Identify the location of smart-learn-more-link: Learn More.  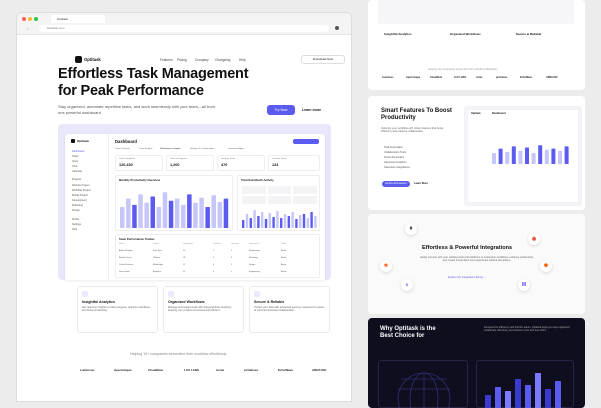
(421, 183).